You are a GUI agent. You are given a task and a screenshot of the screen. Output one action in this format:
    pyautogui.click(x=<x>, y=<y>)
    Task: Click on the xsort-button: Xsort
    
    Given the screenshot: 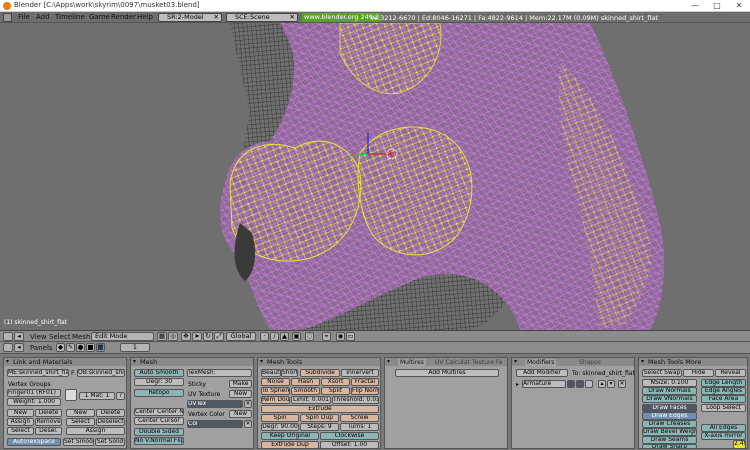 What is the action you would take?
    pyautogui.click(x=335, y=382)
    